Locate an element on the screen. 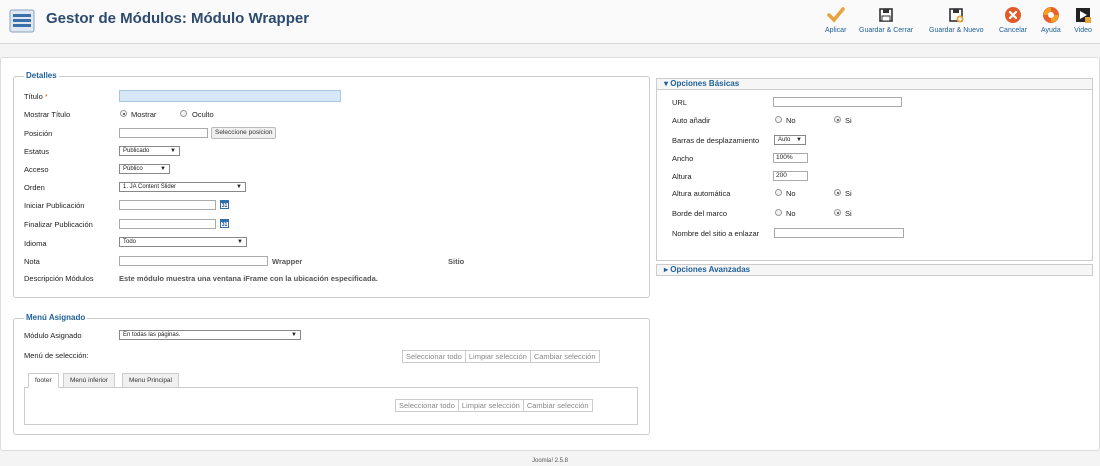 Image resolution: width=1100 pixels, height=466 pixels. height-input: 200 is located at coordinates (790, 176).